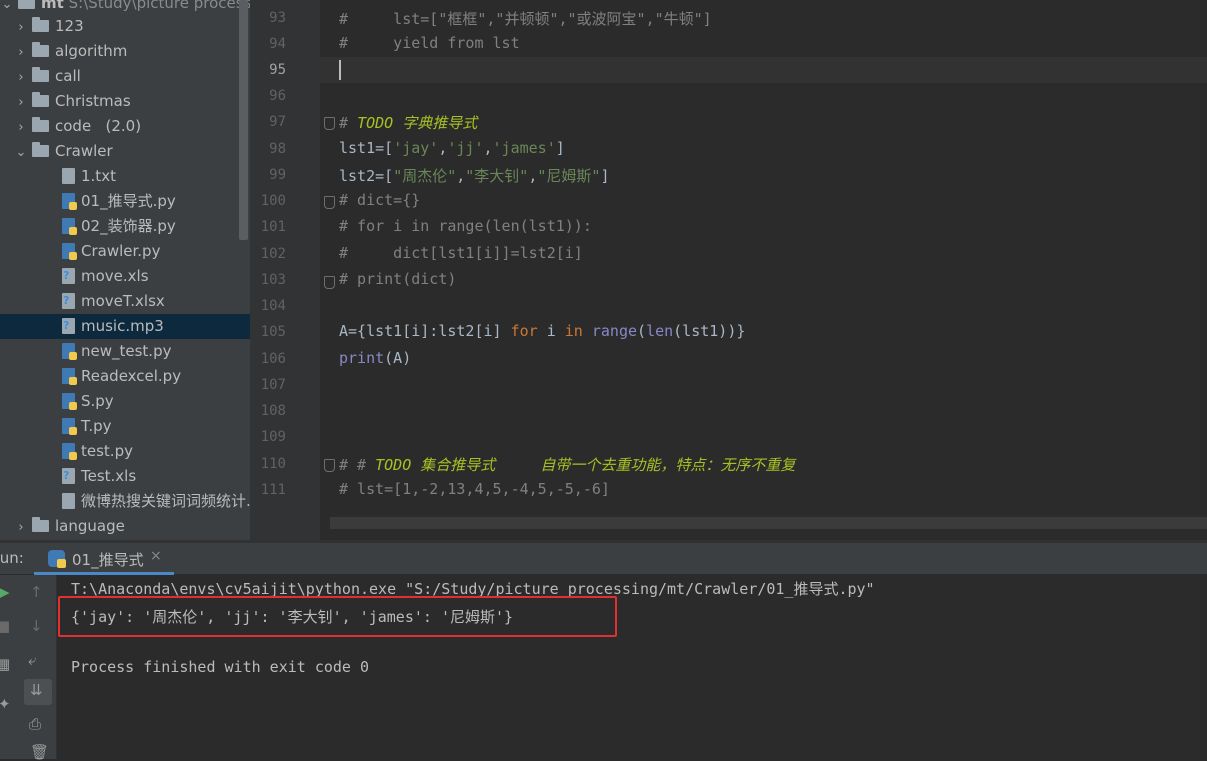  What do you see at coordinates (119, 226) in the screenshot?
I see `file-item: 02_装饰器.py` at bounding box center [119, 226].